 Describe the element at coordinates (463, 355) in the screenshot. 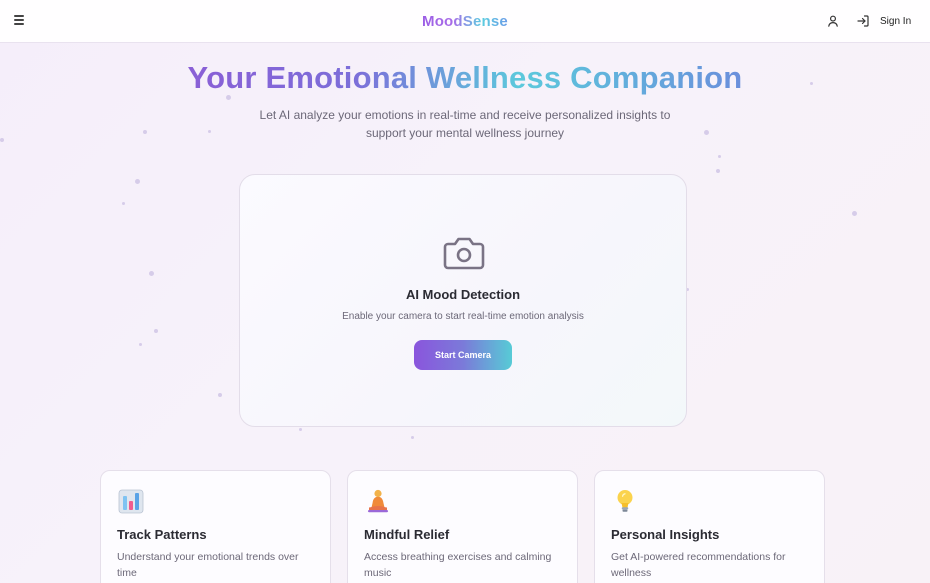

I see `start-camera-button: Start Camera` at that location.